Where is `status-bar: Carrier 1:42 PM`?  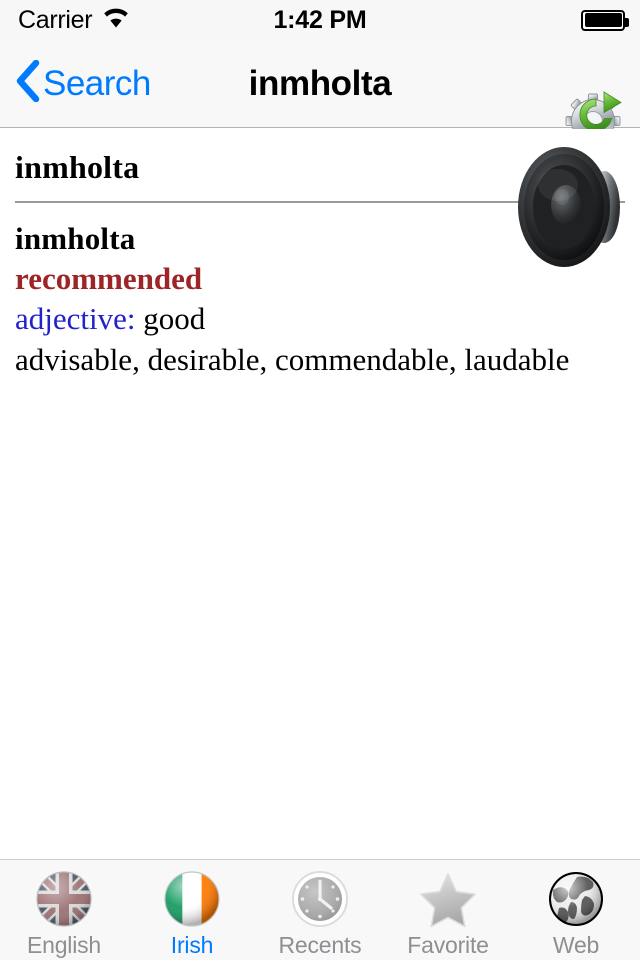 status-bar: Carrier 1:42 PM is located at coordinates (320, 20).